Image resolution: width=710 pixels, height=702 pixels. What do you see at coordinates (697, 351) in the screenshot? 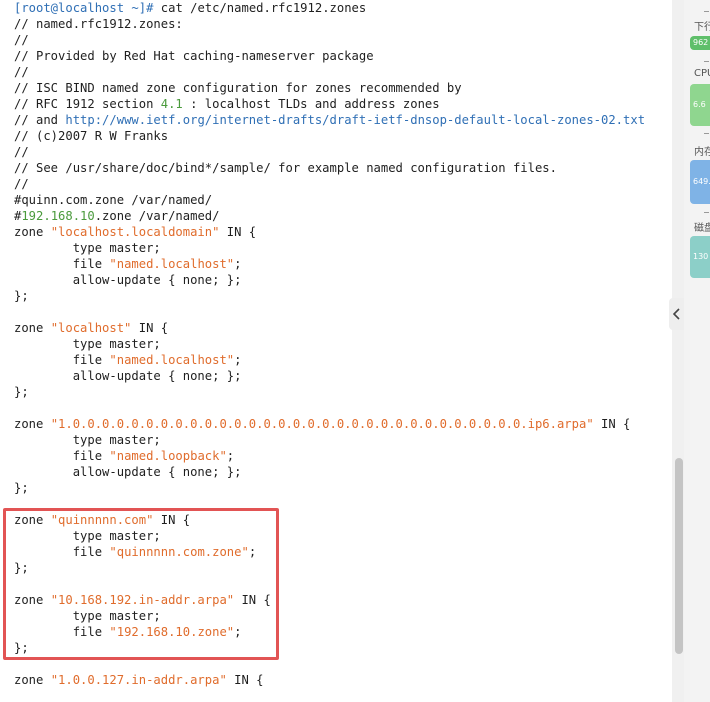
I see `system-monitor-panel: 下行 962 CPU 6.6 内存 649. 磁盘 130` at bounding box center [697, 351].